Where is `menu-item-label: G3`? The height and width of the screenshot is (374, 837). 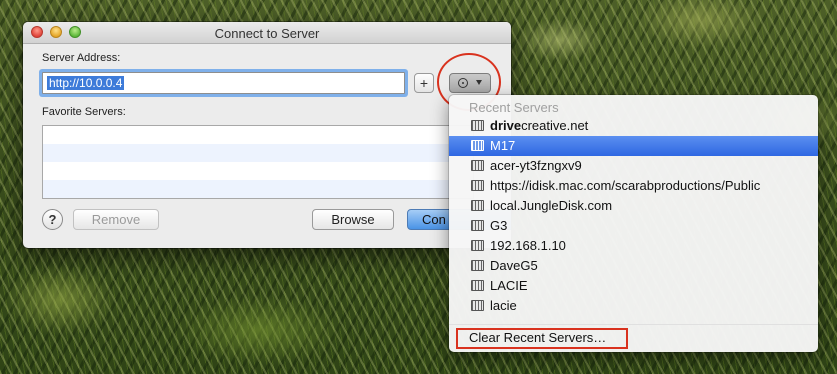 menu-item-label: G3 is located at coordinates (498, 226).